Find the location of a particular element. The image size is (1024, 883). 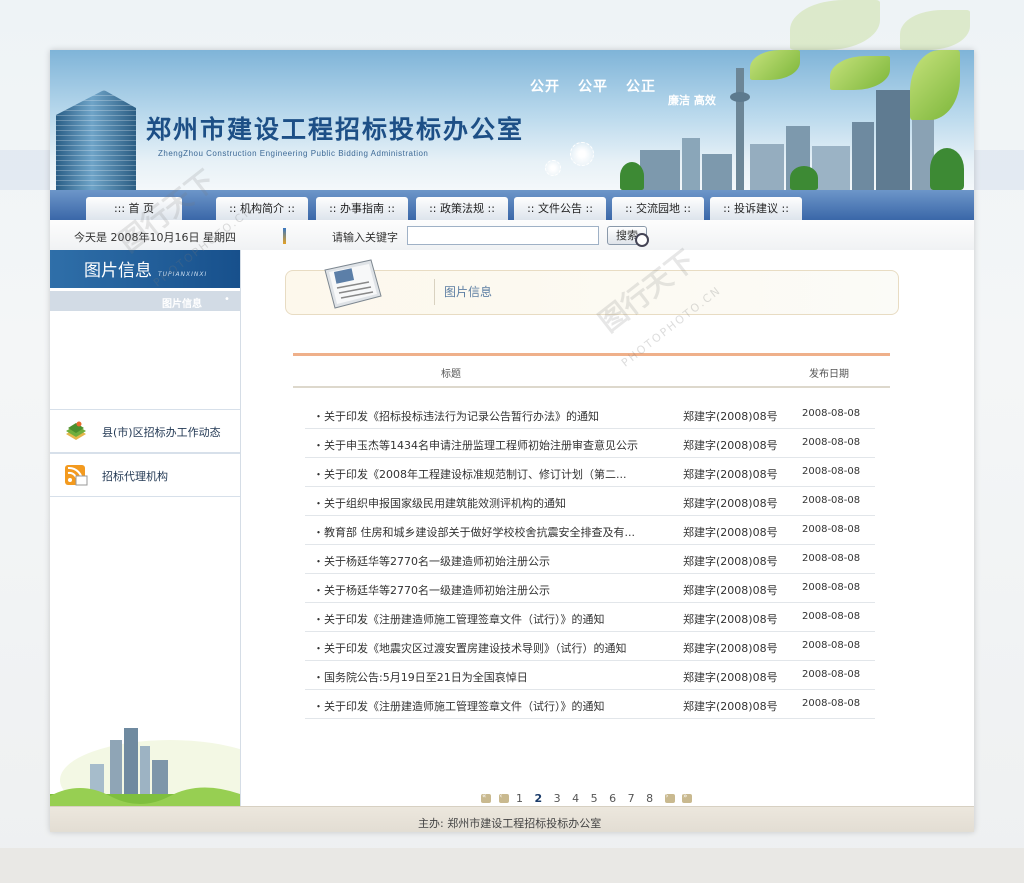

slogan: 公开 公平 公正 is located at coordinates (602, 86).